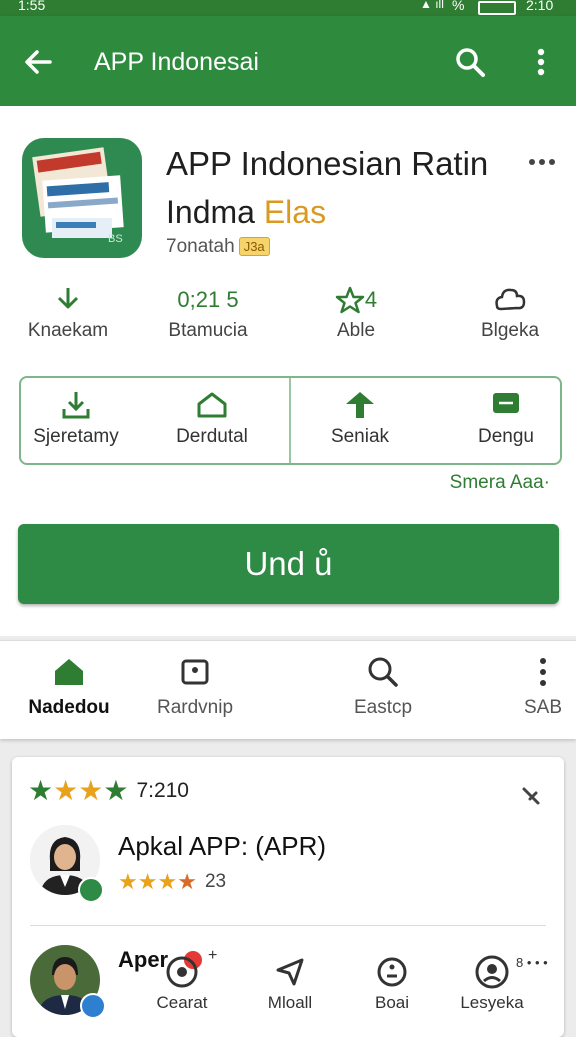  What do you see at coordinates (383, 707) in the screenshot?
I see `tab-label: Eastcp` at bounding box center [383, 707].